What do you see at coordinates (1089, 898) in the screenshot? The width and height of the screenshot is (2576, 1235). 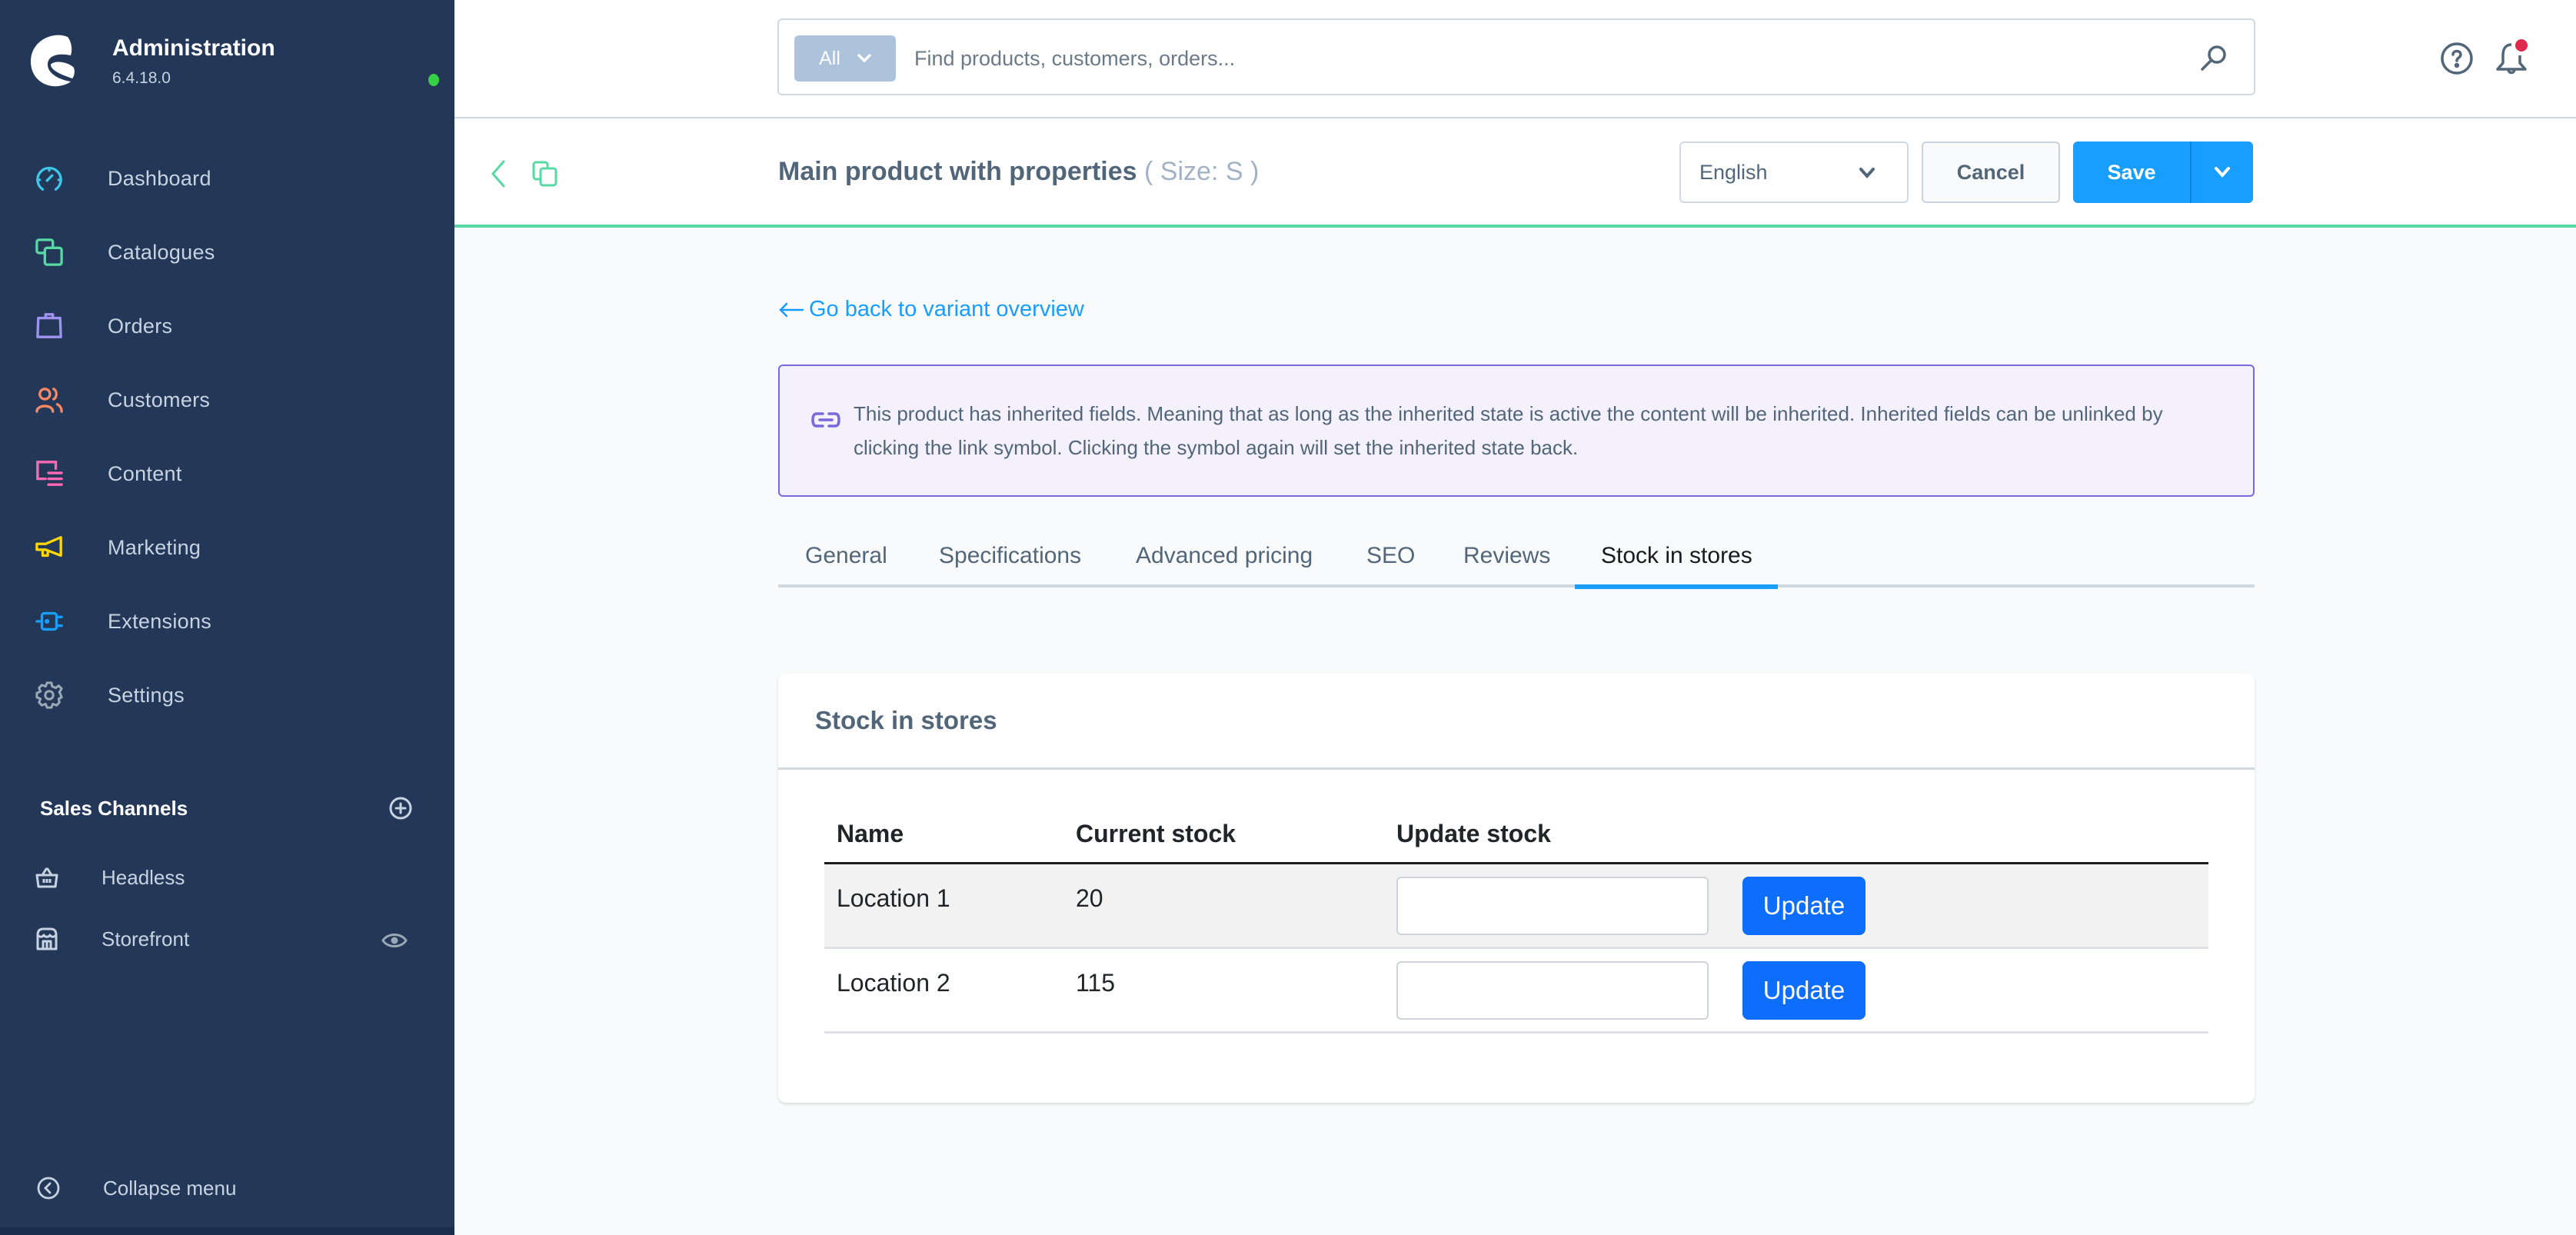 I see `current-stock-value: 20` at bounding box center [1089, 898].